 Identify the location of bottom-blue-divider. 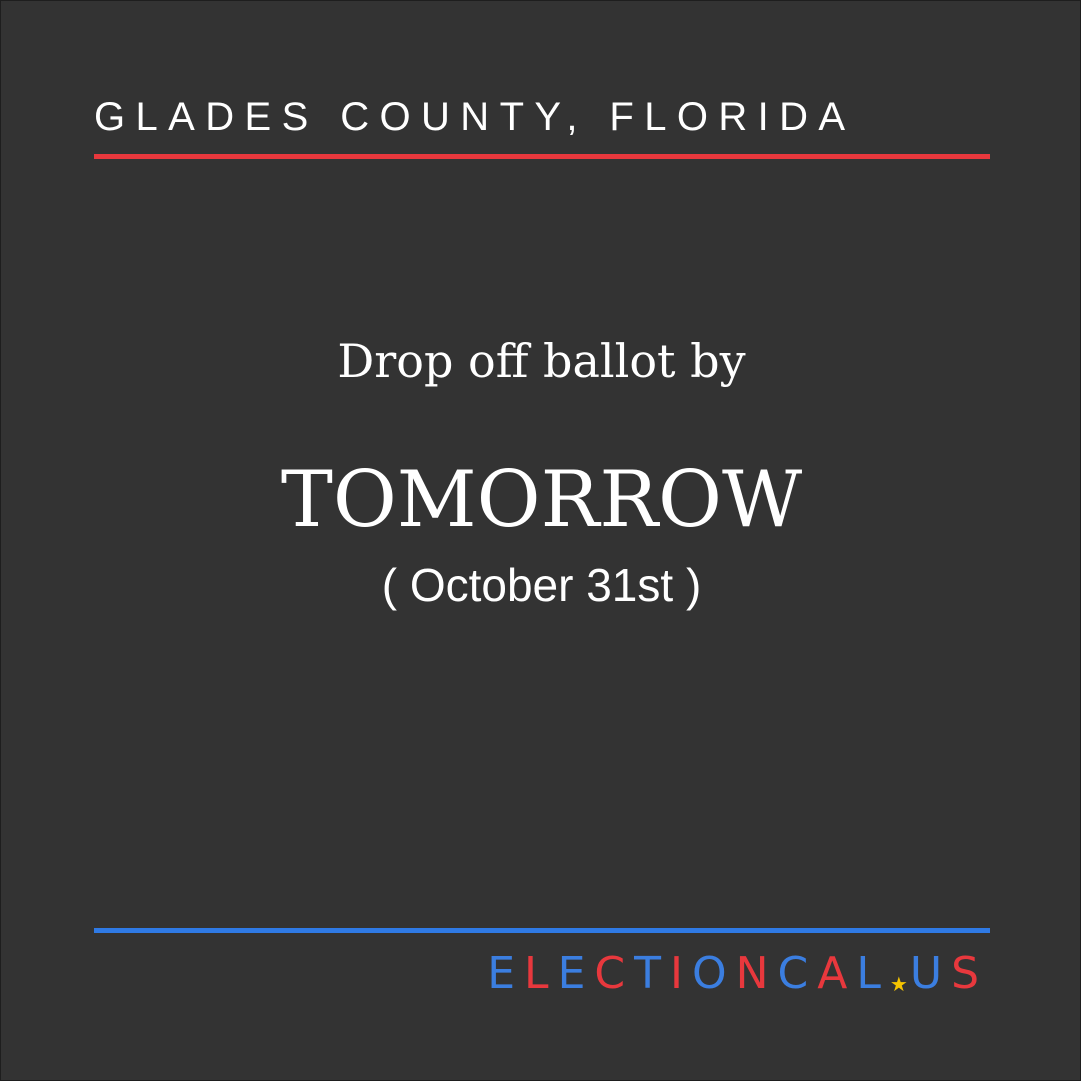
(542, 930).